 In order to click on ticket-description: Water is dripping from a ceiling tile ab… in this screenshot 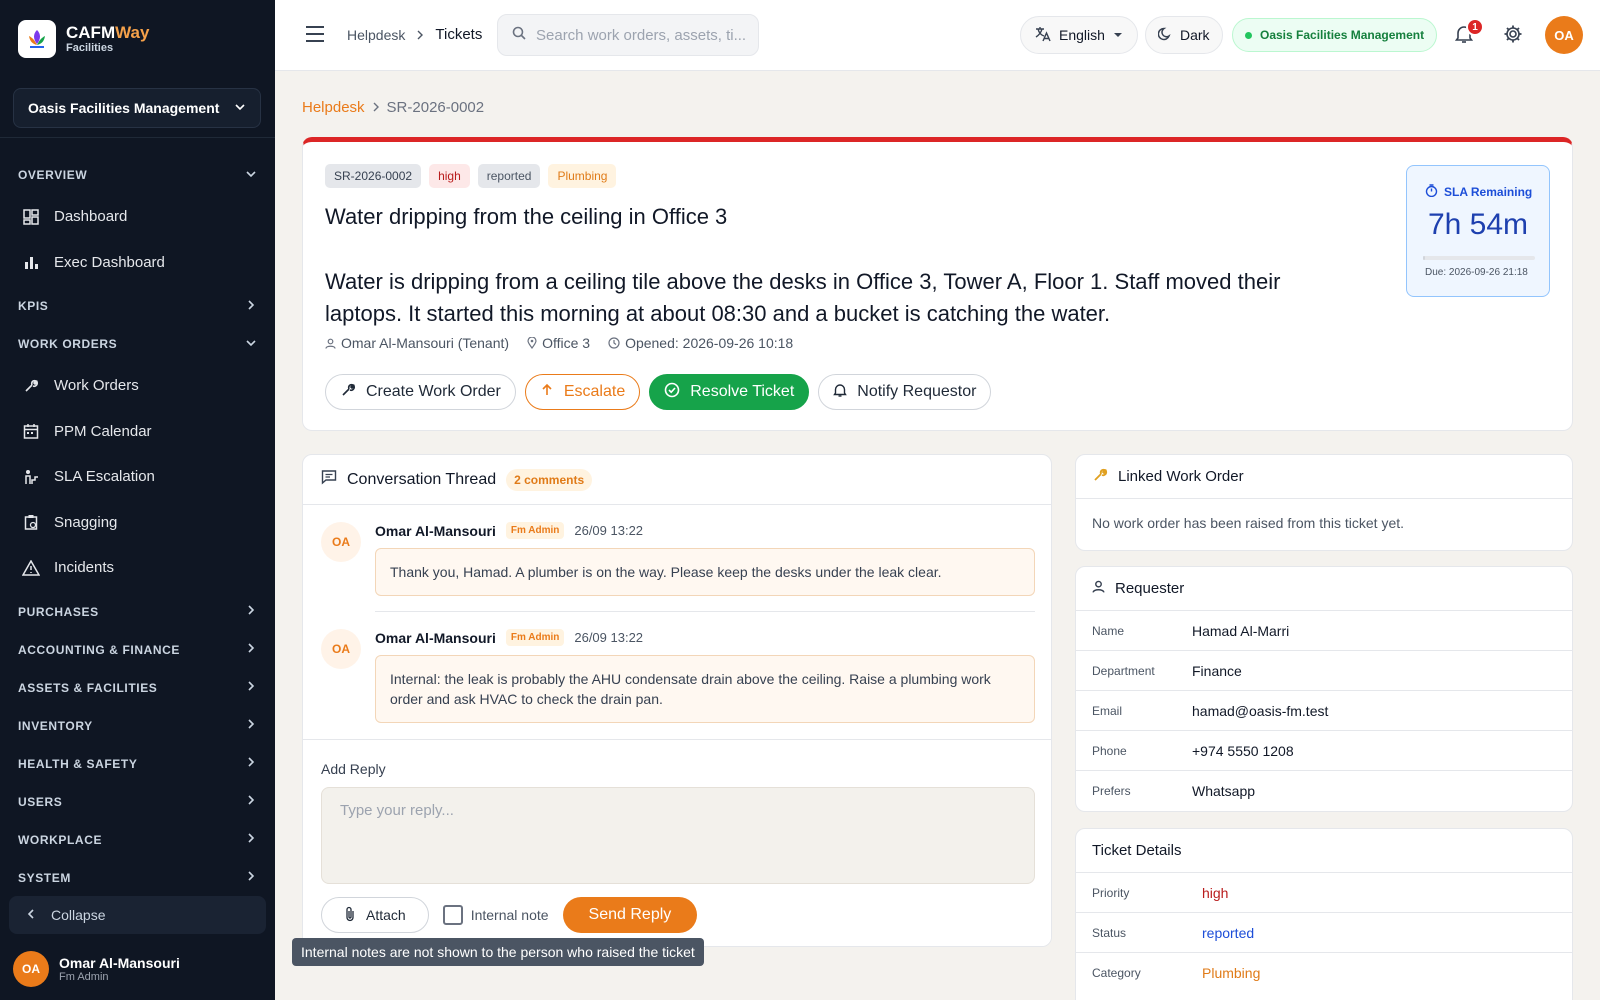, I will do `click(803, 297)`.